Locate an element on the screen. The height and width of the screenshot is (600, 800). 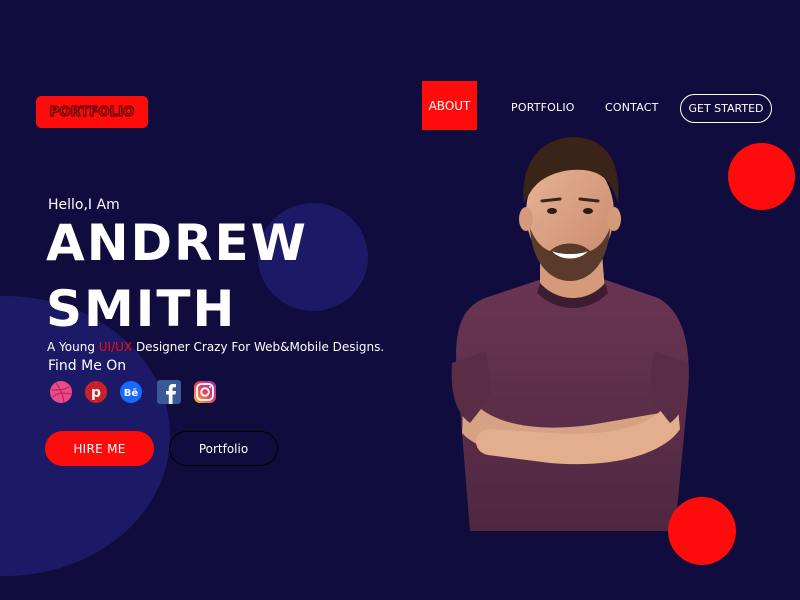
hire-me-button: HIRE ME is located at coordinates (99, 448).